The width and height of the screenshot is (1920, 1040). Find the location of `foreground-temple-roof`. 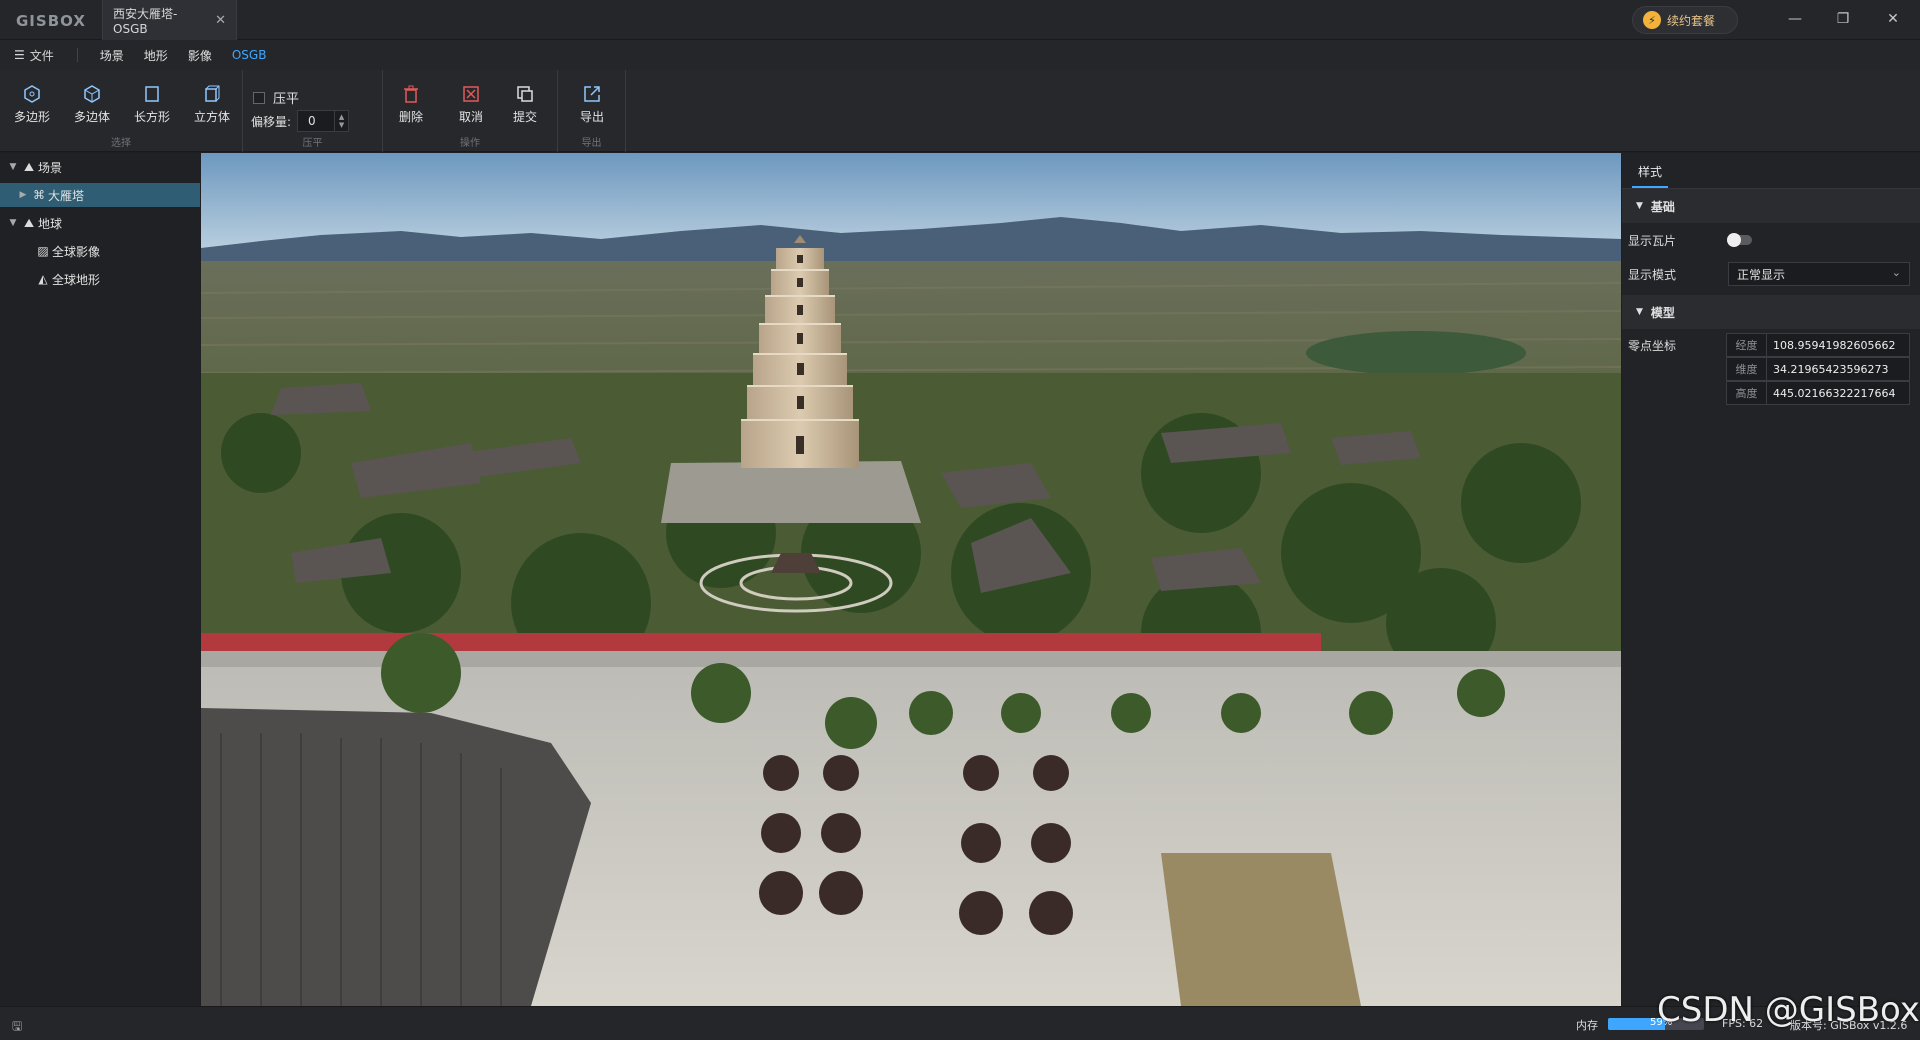

foreground-temple-roof is located at coordinates (396, 857).